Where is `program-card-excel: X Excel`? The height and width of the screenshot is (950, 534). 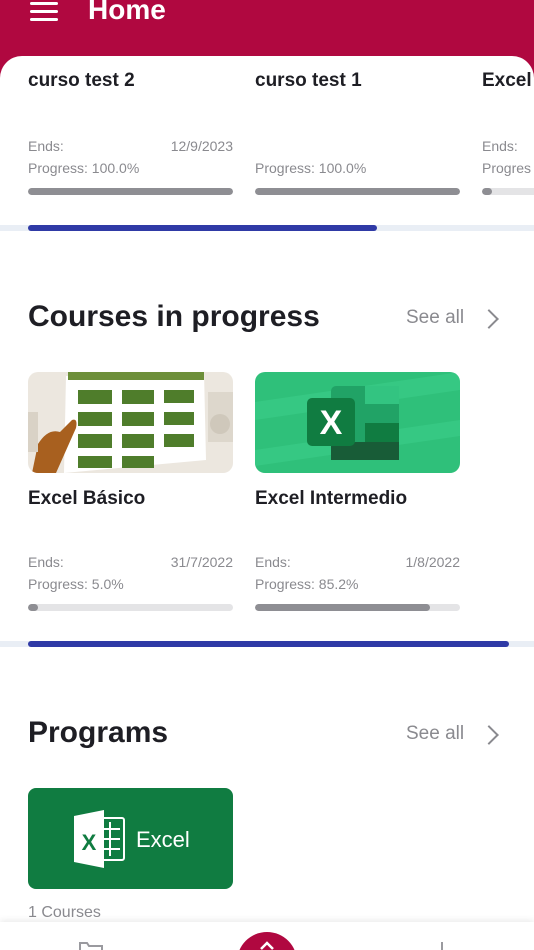 program-card-excel: X Excel is located at coordinates (130, 838).